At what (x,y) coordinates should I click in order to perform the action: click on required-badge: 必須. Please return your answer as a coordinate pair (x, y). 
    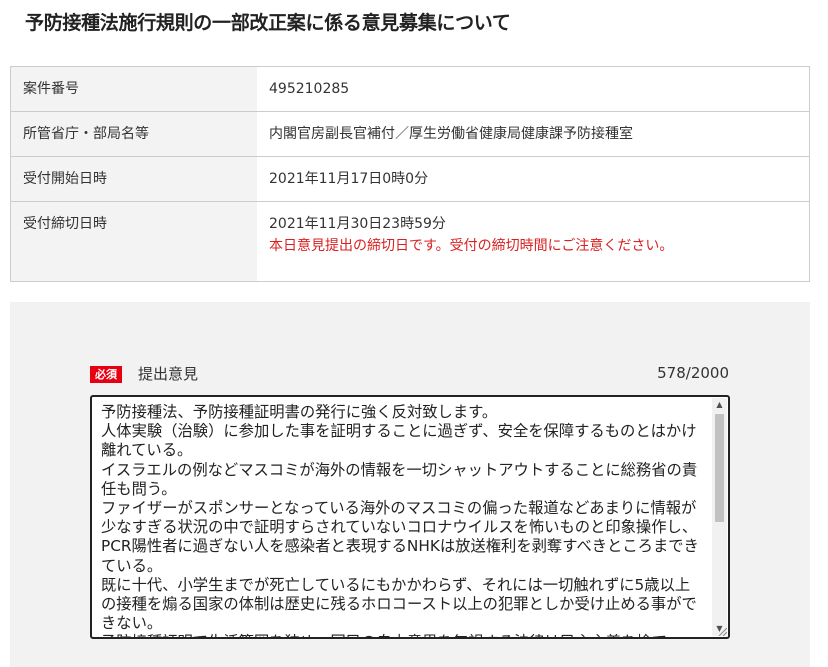
    Looking at the image, I should click on (106, 374).